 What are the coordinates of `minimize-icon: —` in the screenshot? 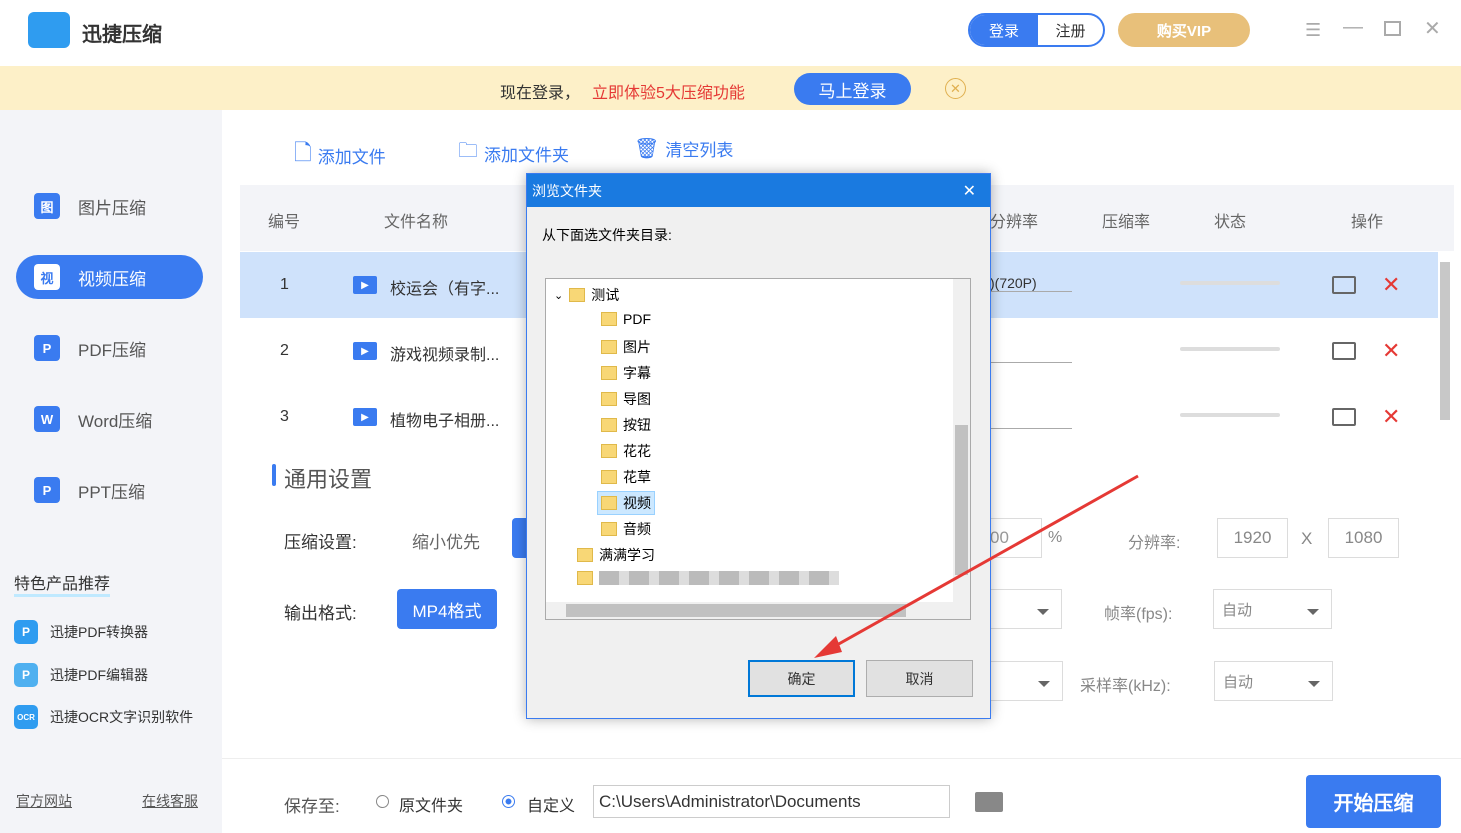 It's located at (1353, 27).